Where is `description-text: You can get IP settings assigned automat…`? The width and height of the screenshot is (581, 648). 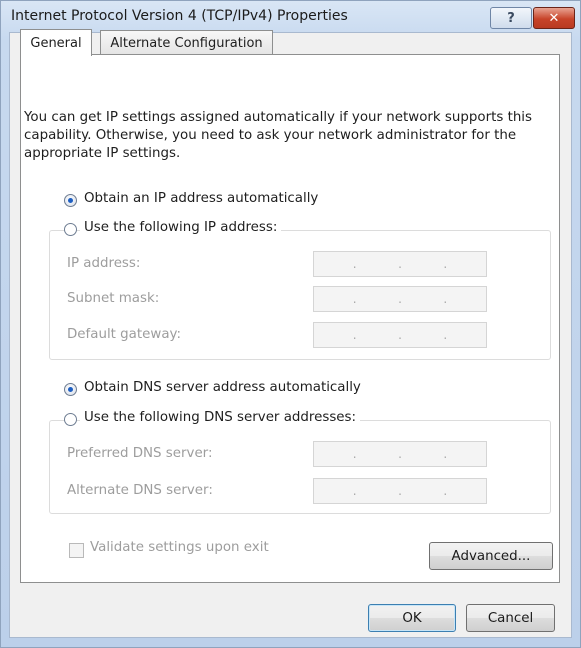 description-text: You can get IP settings assigned automat… is located at coordinates (278, 135).